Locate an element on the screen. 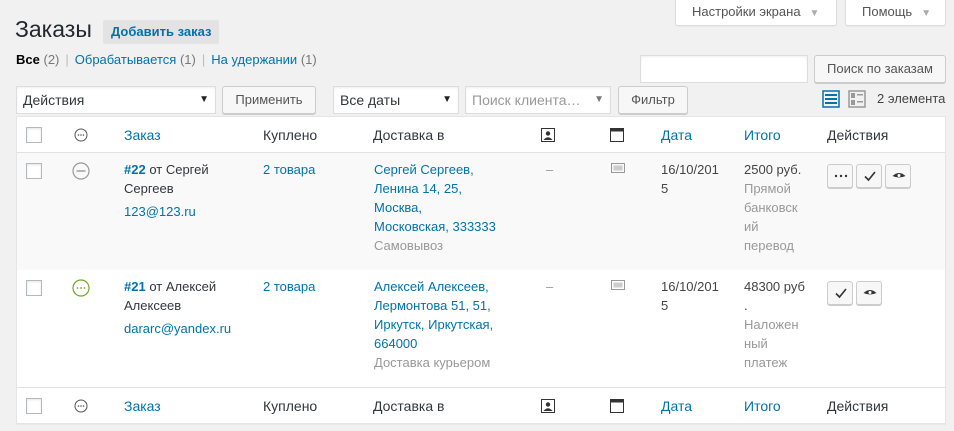  customer-email-link: 123@123.ru is located at coordinates (160, 211).